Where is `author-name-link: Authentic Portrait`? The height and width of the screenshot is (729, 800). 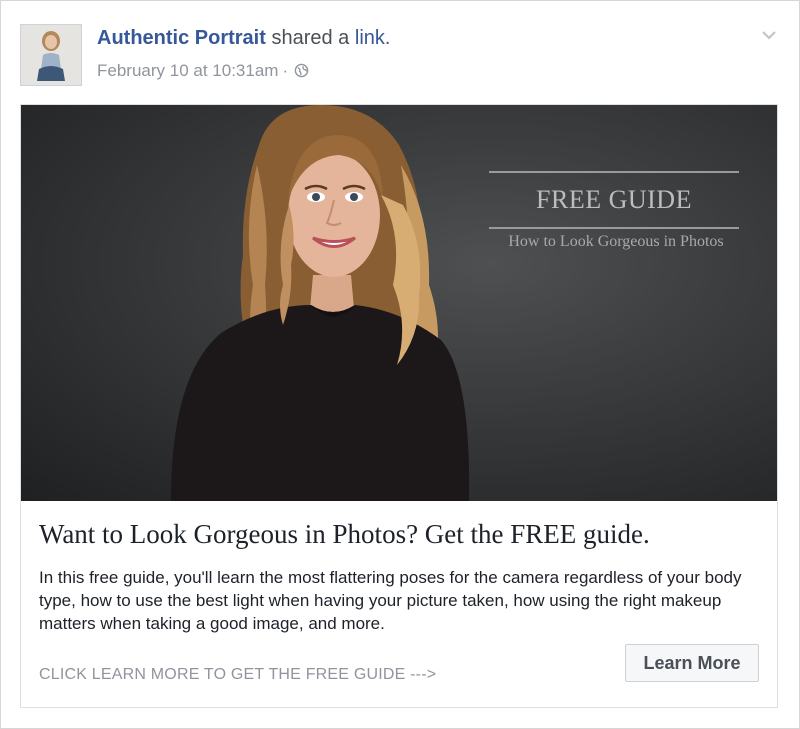 author-name-link: Authentic Portrait is located at coordinates (181, 38).